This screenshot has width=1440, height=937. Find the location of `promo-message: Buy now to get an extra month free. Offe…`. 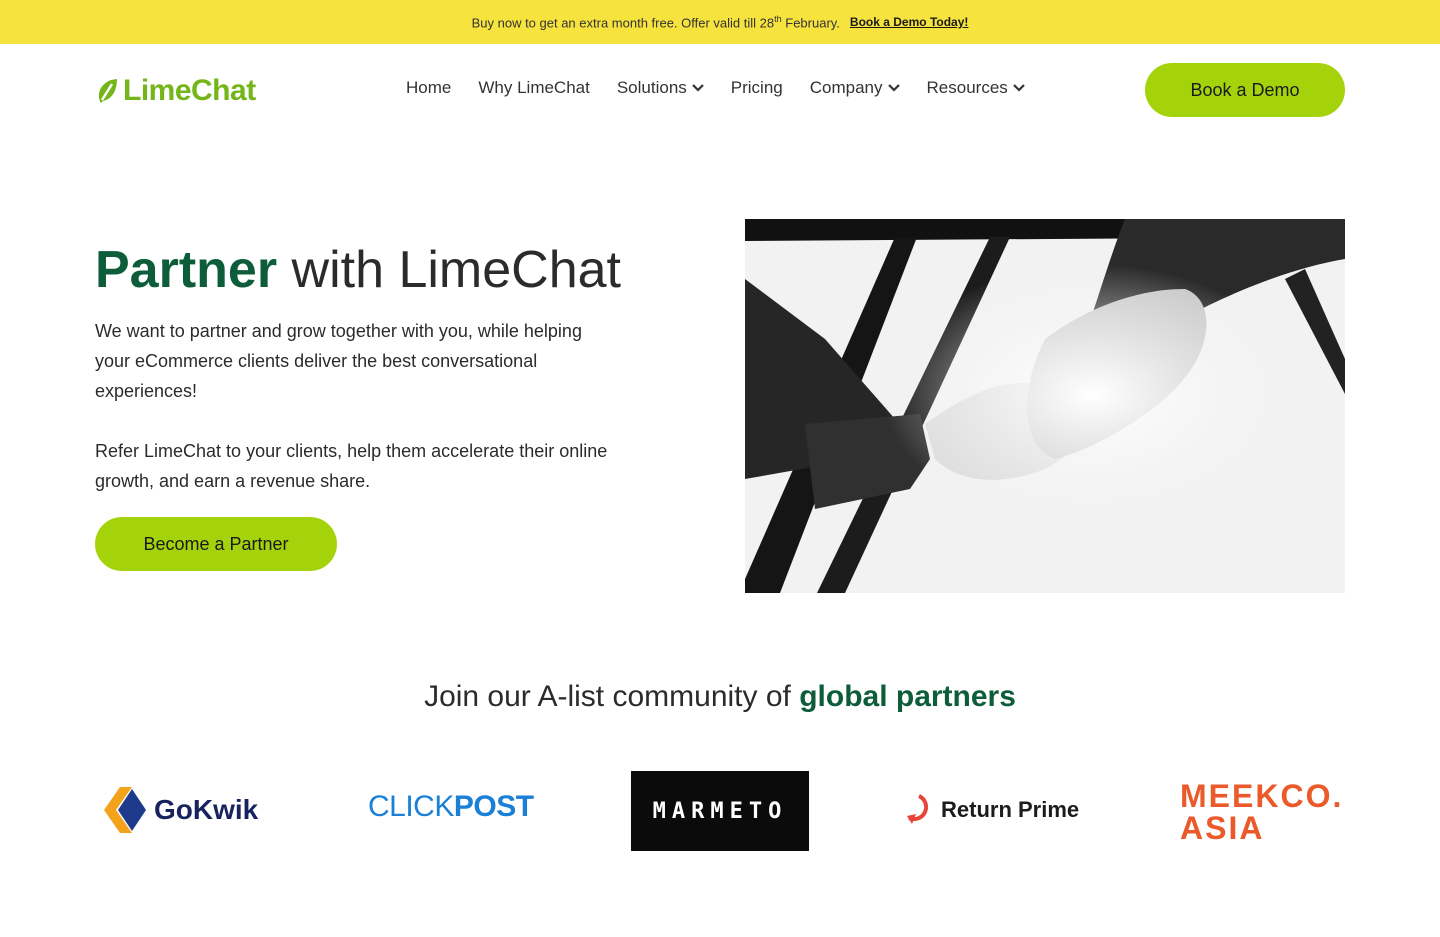

promo-message: Buy now to get an extra month free. Offe… is located at coordinates (655, 22).